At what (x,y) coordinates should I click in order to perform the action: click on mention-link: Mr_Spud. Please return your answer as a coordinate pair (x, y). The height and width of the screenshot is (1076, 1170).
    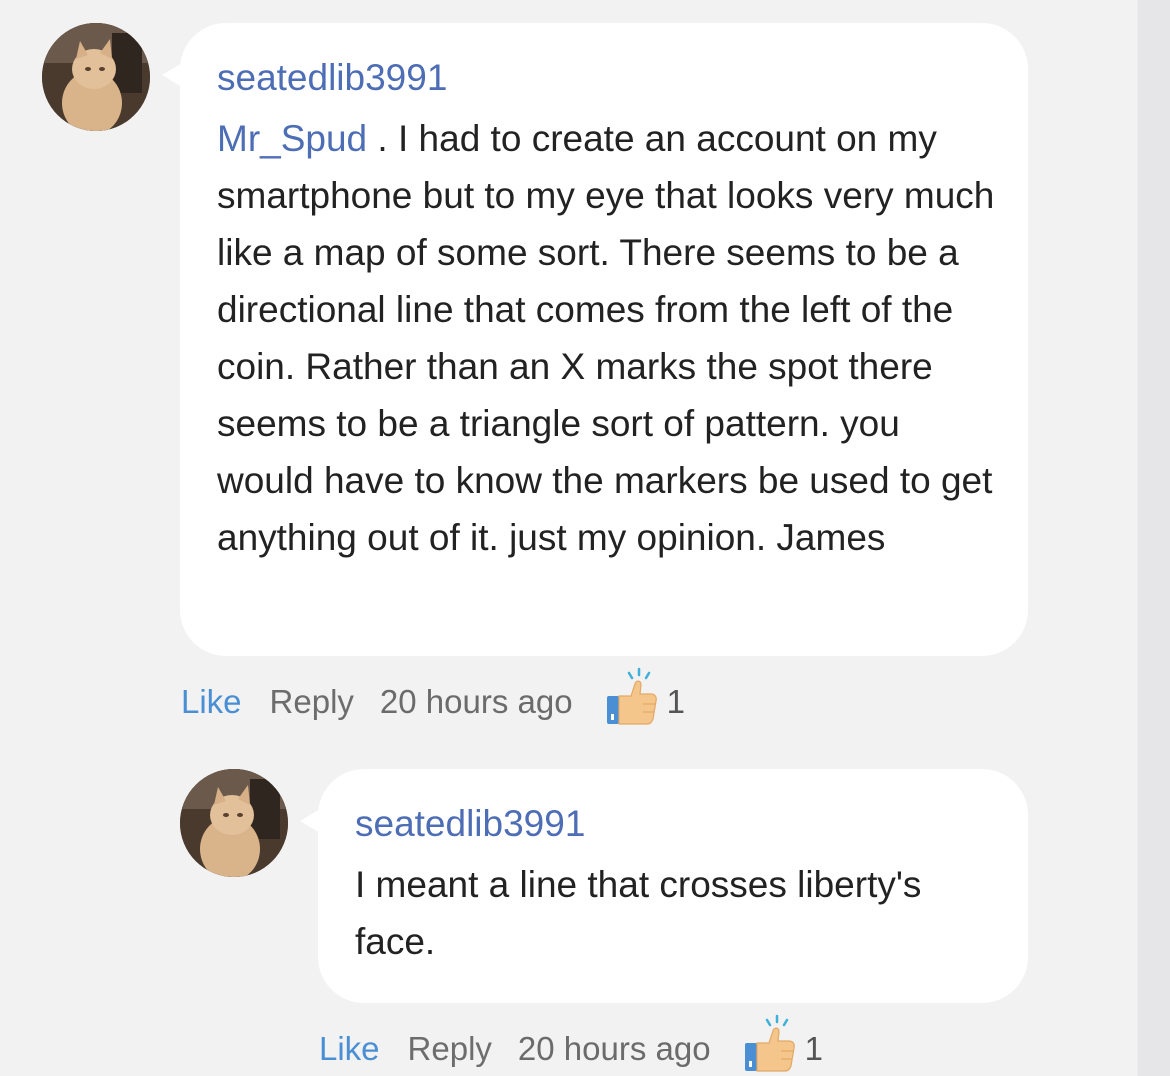
    Looking at the image, I should click on (292, 138).